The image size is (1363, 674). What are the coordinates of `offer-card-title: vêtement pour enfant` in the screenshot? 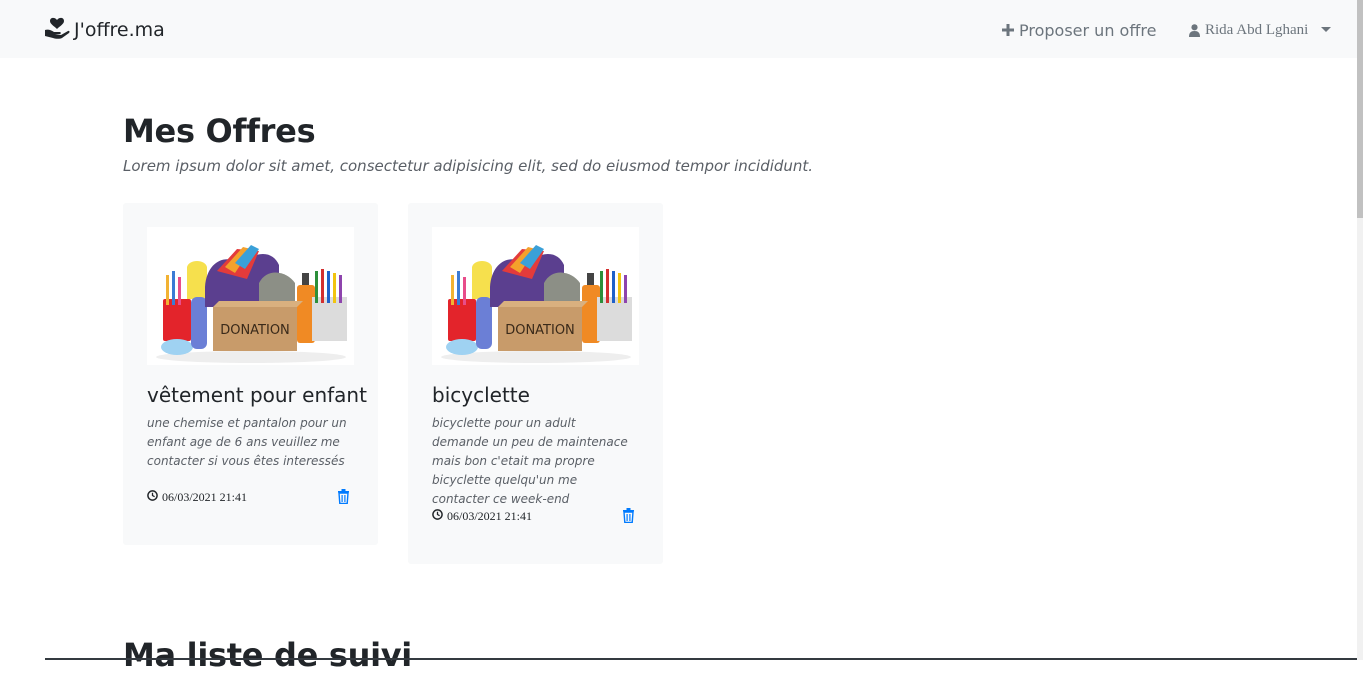 It's located at (257, 395).